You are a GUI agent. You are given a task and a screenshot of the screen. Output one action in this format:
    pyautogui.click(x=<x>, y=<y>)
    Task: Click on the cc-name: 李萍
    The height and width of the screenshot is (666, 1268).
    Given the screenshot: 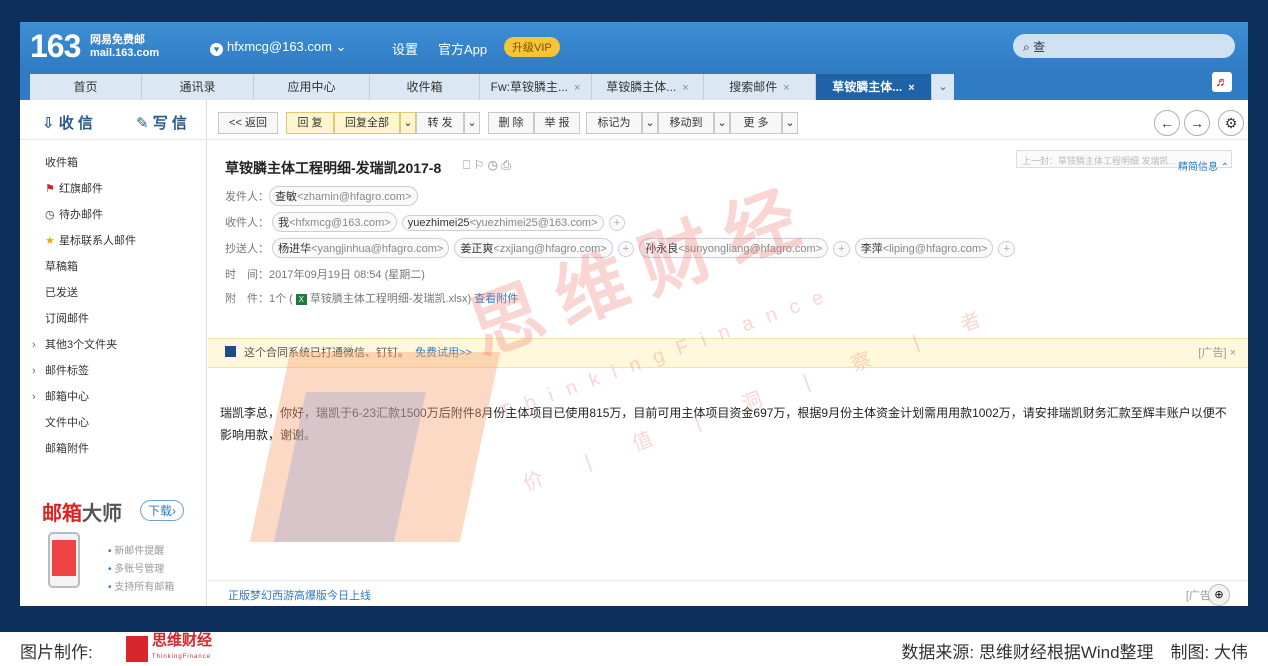 What is the action you would take?
    pyautogui.click(x=871, y=249)
    